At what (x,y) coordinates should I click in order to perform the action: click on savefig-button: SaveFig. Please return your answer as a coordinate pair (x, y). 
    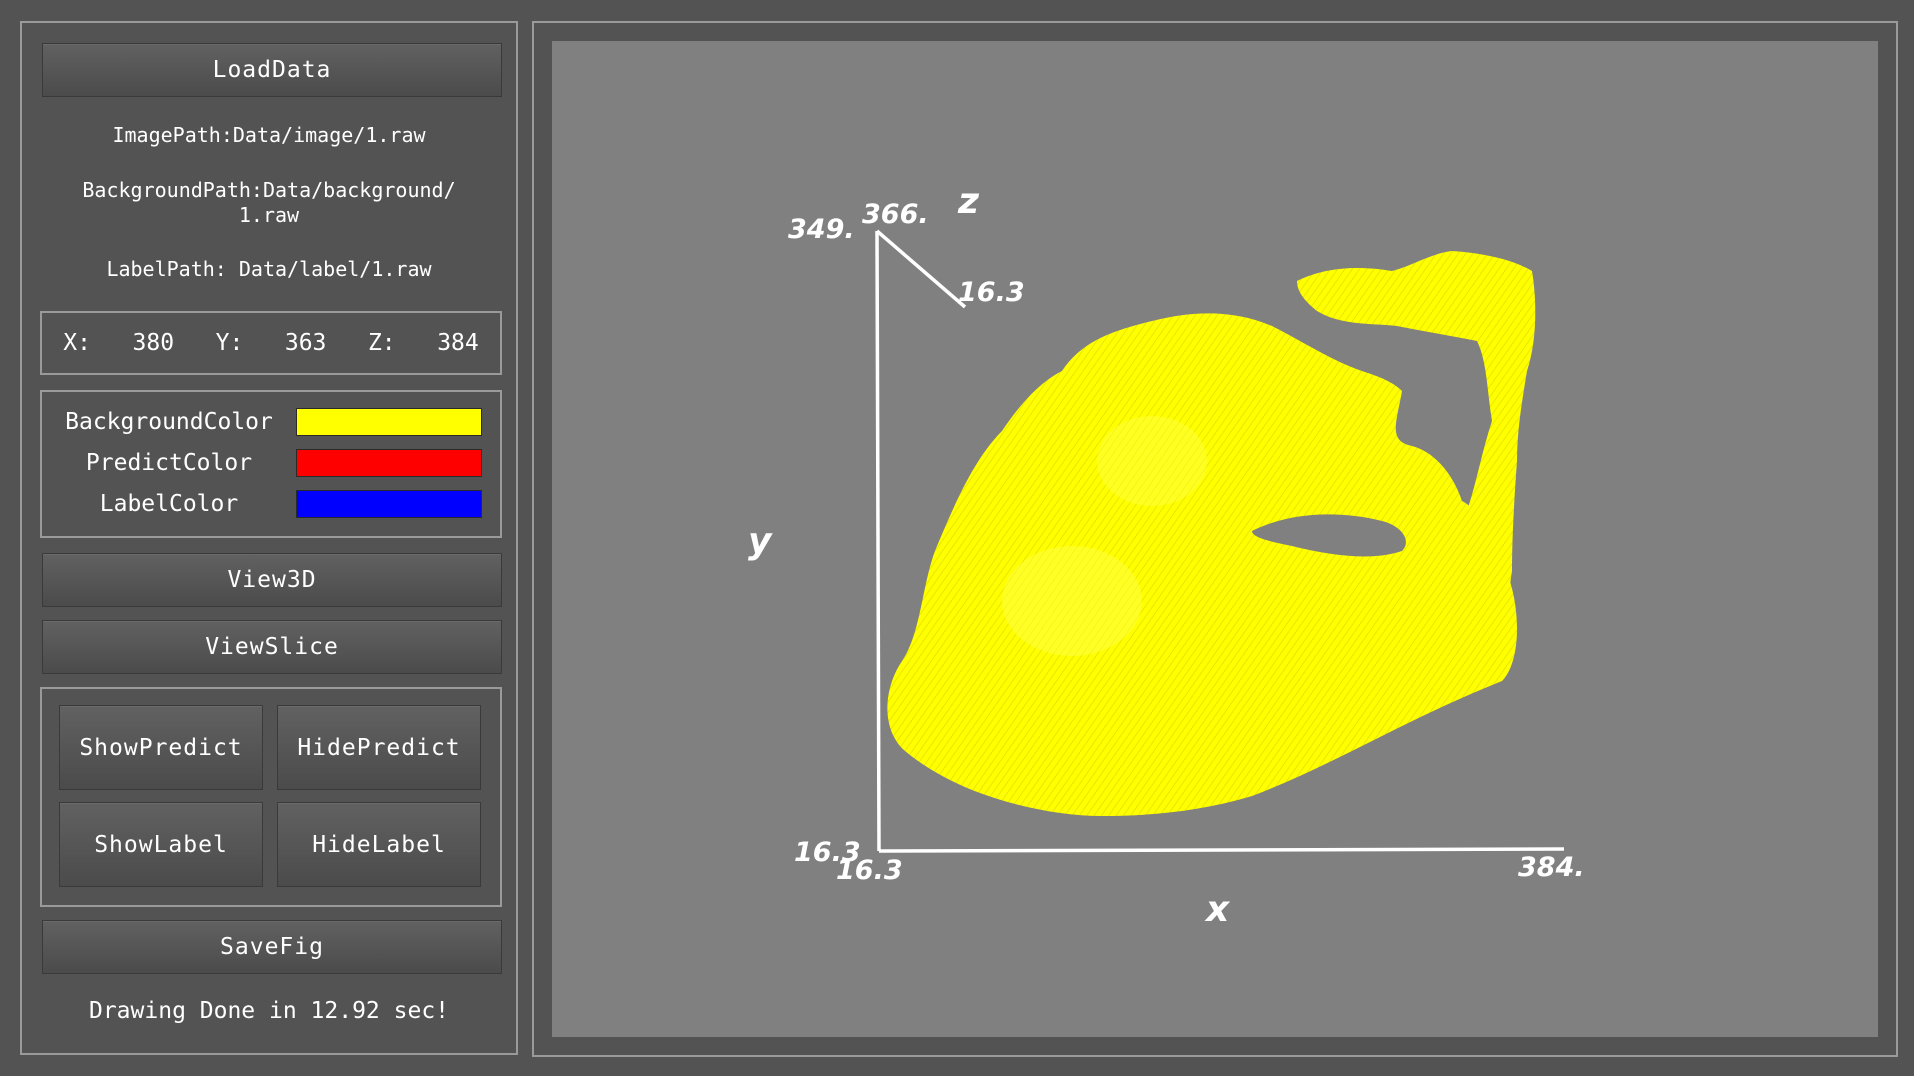
    Looking at the image, I should click on (272, 947).